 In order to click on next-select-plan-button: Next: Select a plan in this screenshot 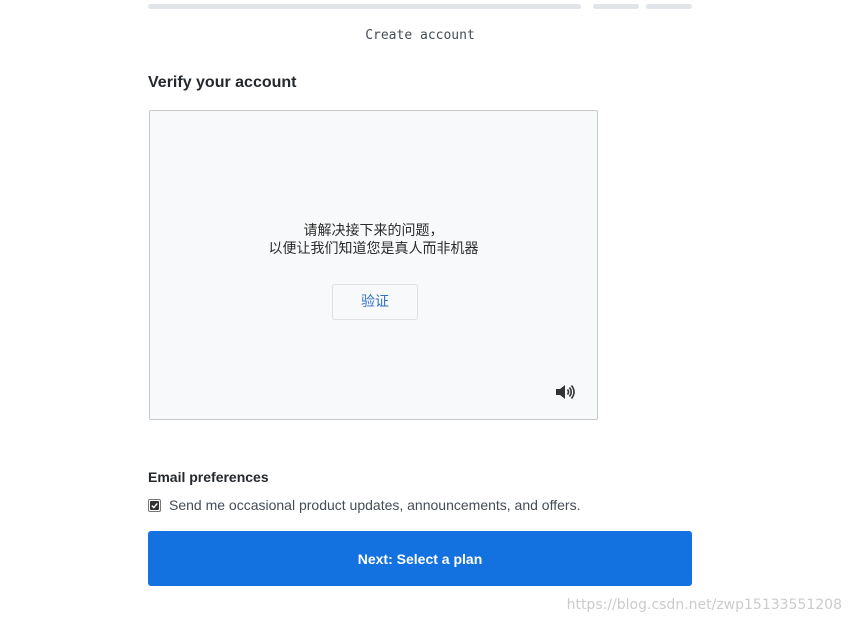, I will do `click(420, 558)`.